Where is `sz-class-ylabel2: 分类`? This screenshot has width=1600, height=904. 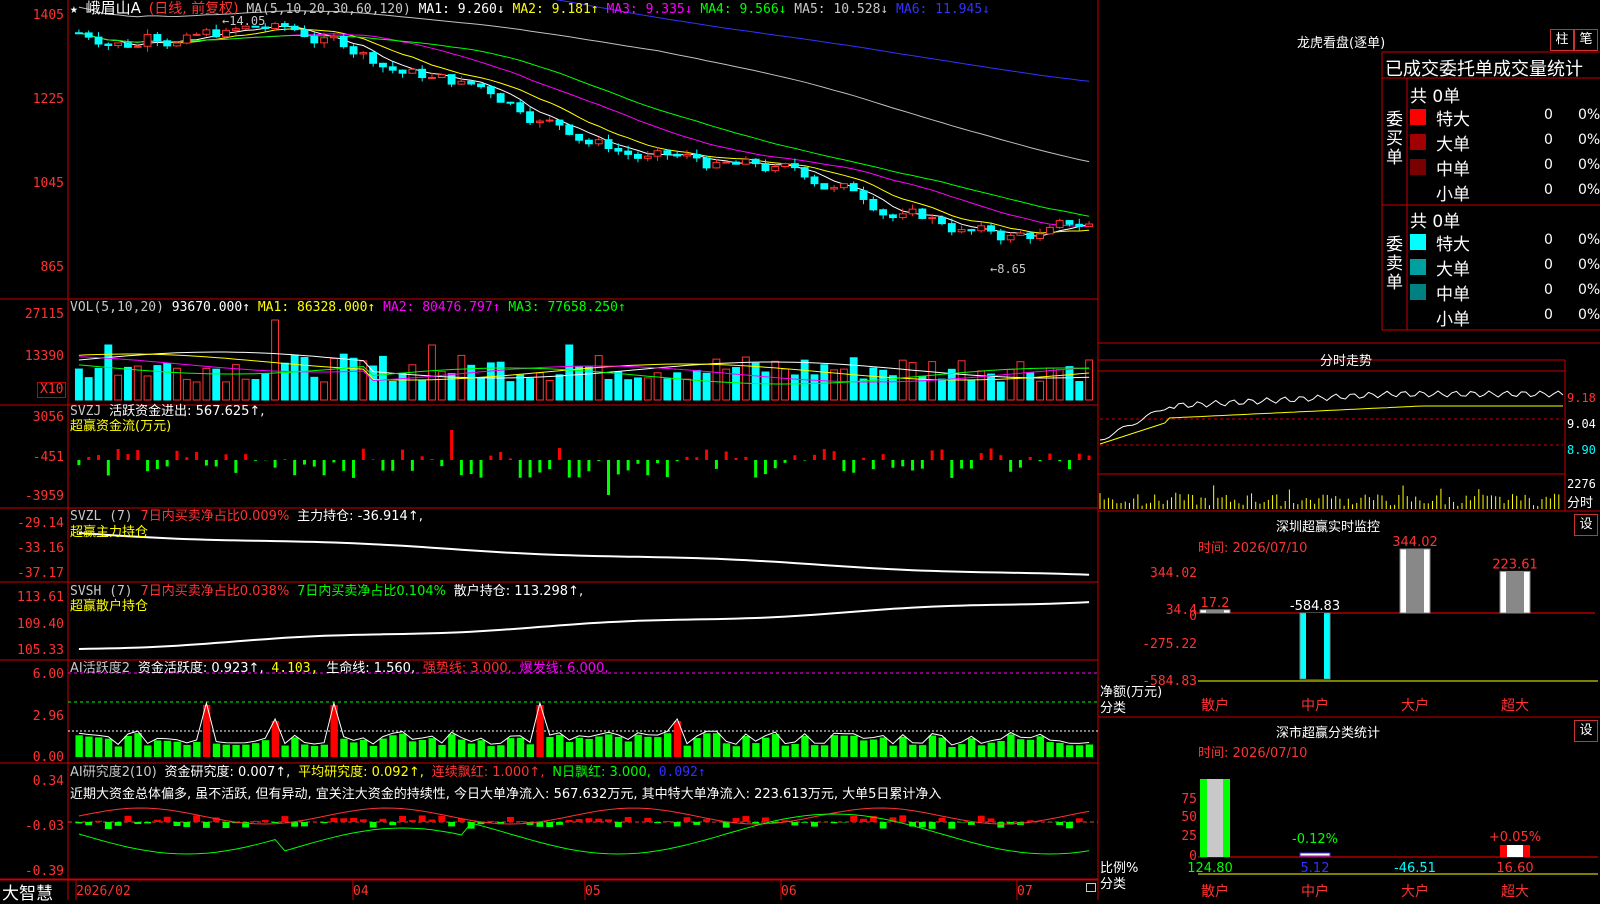
sz-class-ylabel2: 分类 is located at coordinates (1113, 882).